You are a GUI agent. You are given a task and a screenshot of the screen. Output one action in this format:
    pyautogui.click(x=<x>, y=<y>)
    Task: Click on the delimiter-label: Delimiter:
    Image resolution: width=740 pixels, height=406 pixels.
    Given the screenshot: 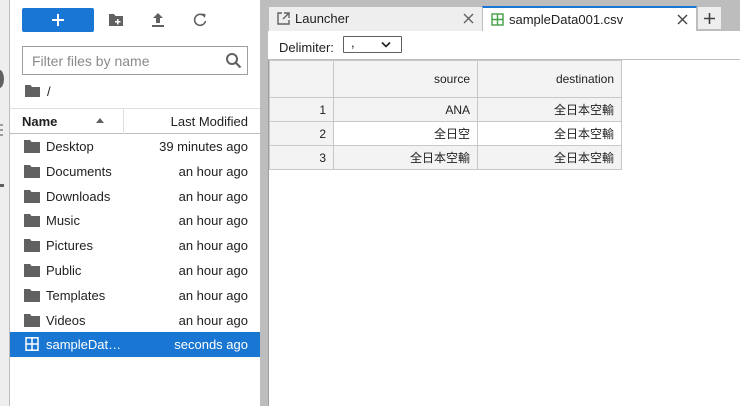 What is the action you would take?
    pyautogui.click(x=306, y=47)
    